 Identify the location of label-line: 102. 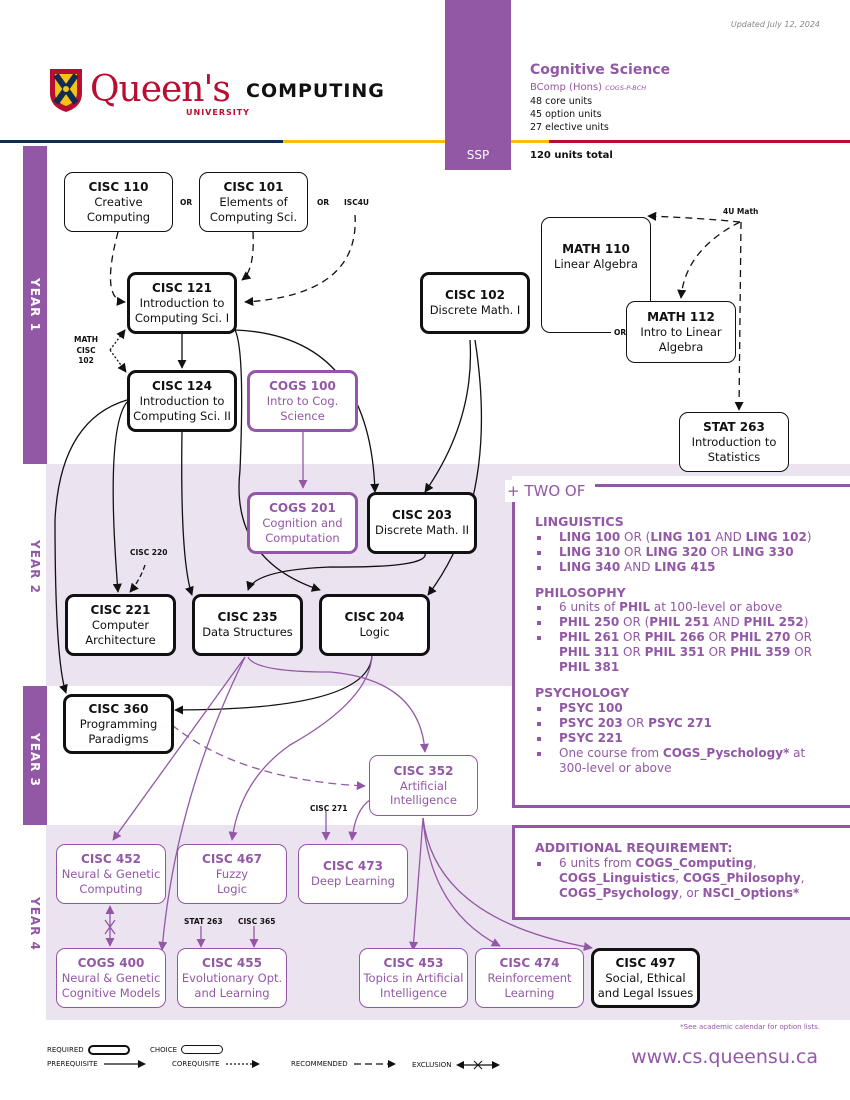
(86, 360).